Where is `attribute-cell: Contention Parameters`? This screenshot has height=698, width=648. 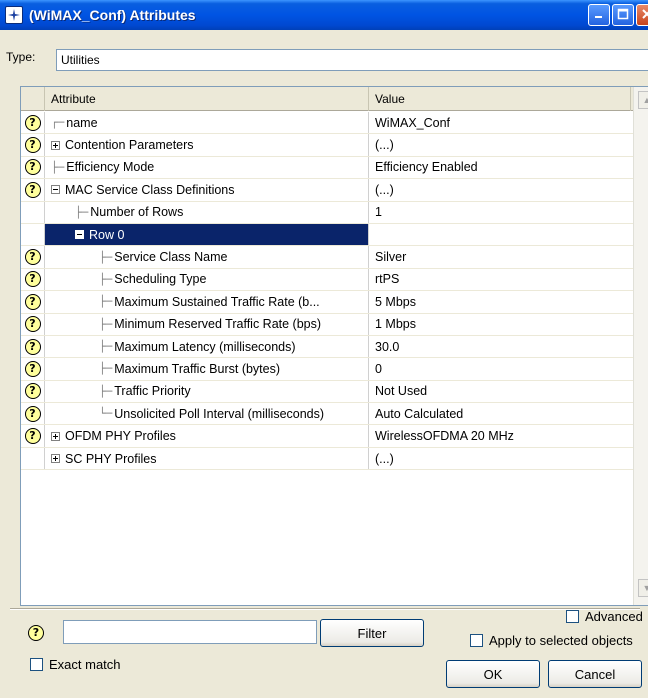
attribute-cell: Contention Parameters is located at coordinates (207, 145).